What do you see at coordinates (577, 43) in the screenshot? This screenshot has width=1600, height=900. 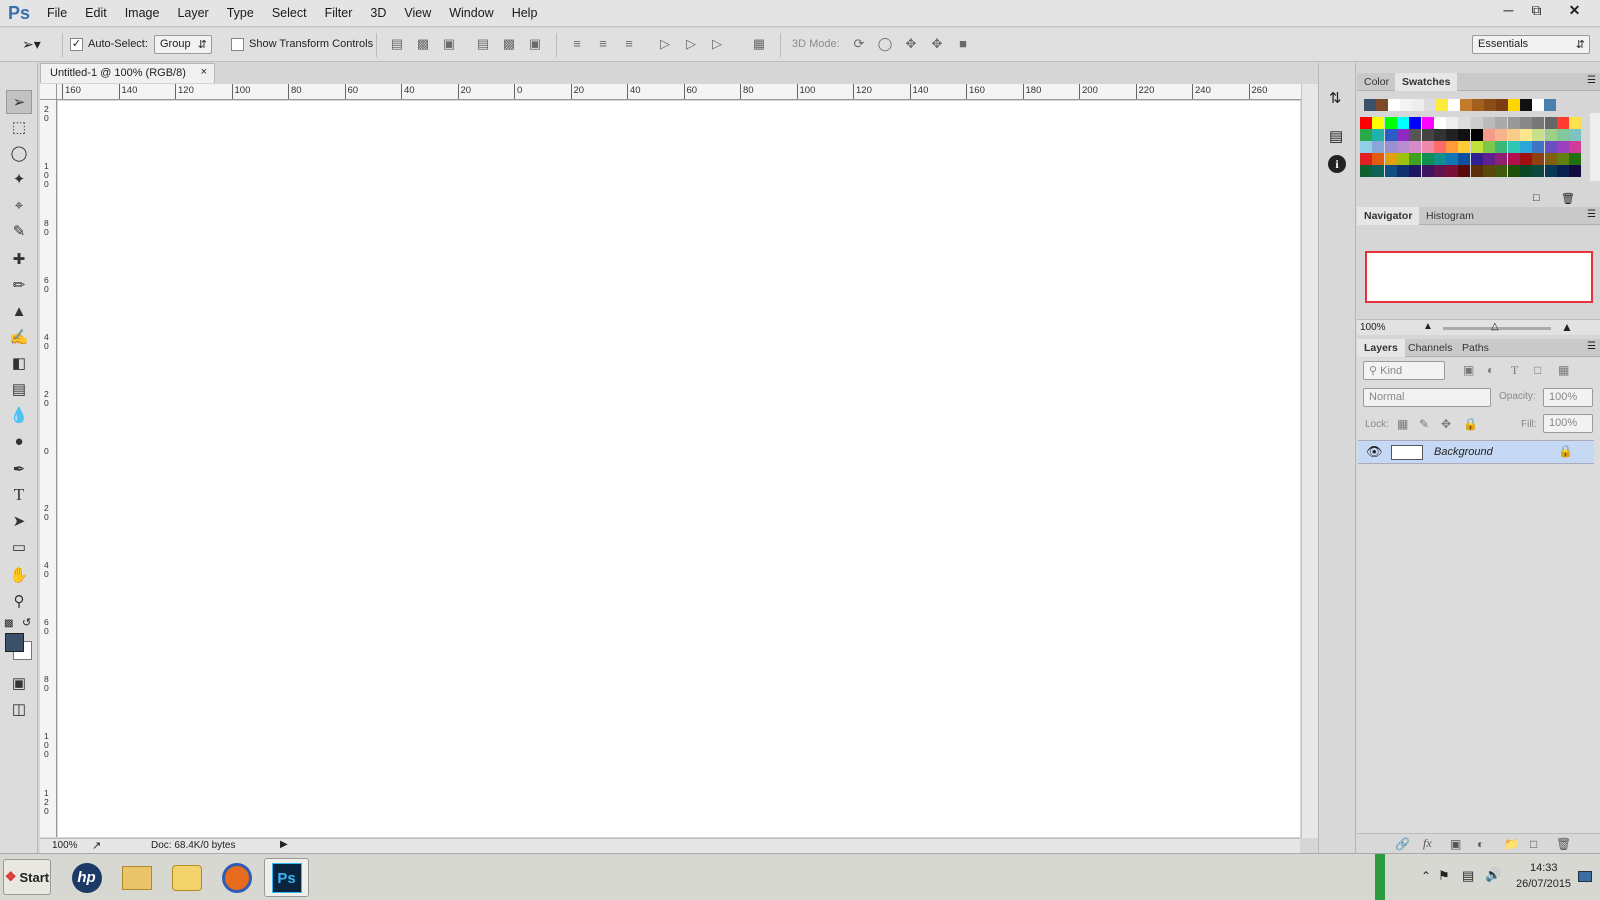 I see `distribute-top-icon: ≡` at bounding box center [577, 43].